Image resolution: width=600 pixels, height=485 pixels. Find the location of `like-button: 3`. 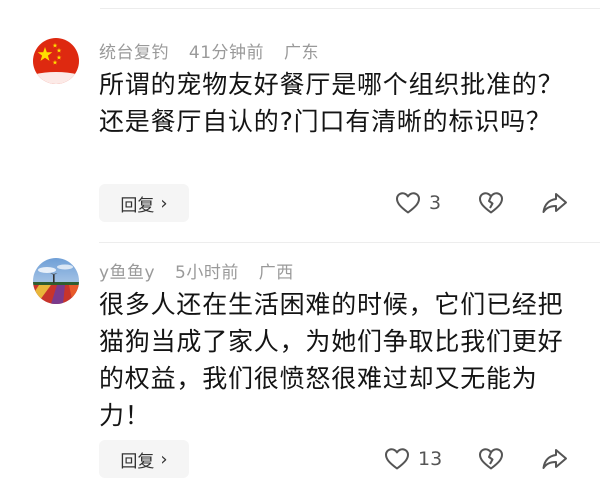

like-button: 3 is located at coordinates (418, 203).